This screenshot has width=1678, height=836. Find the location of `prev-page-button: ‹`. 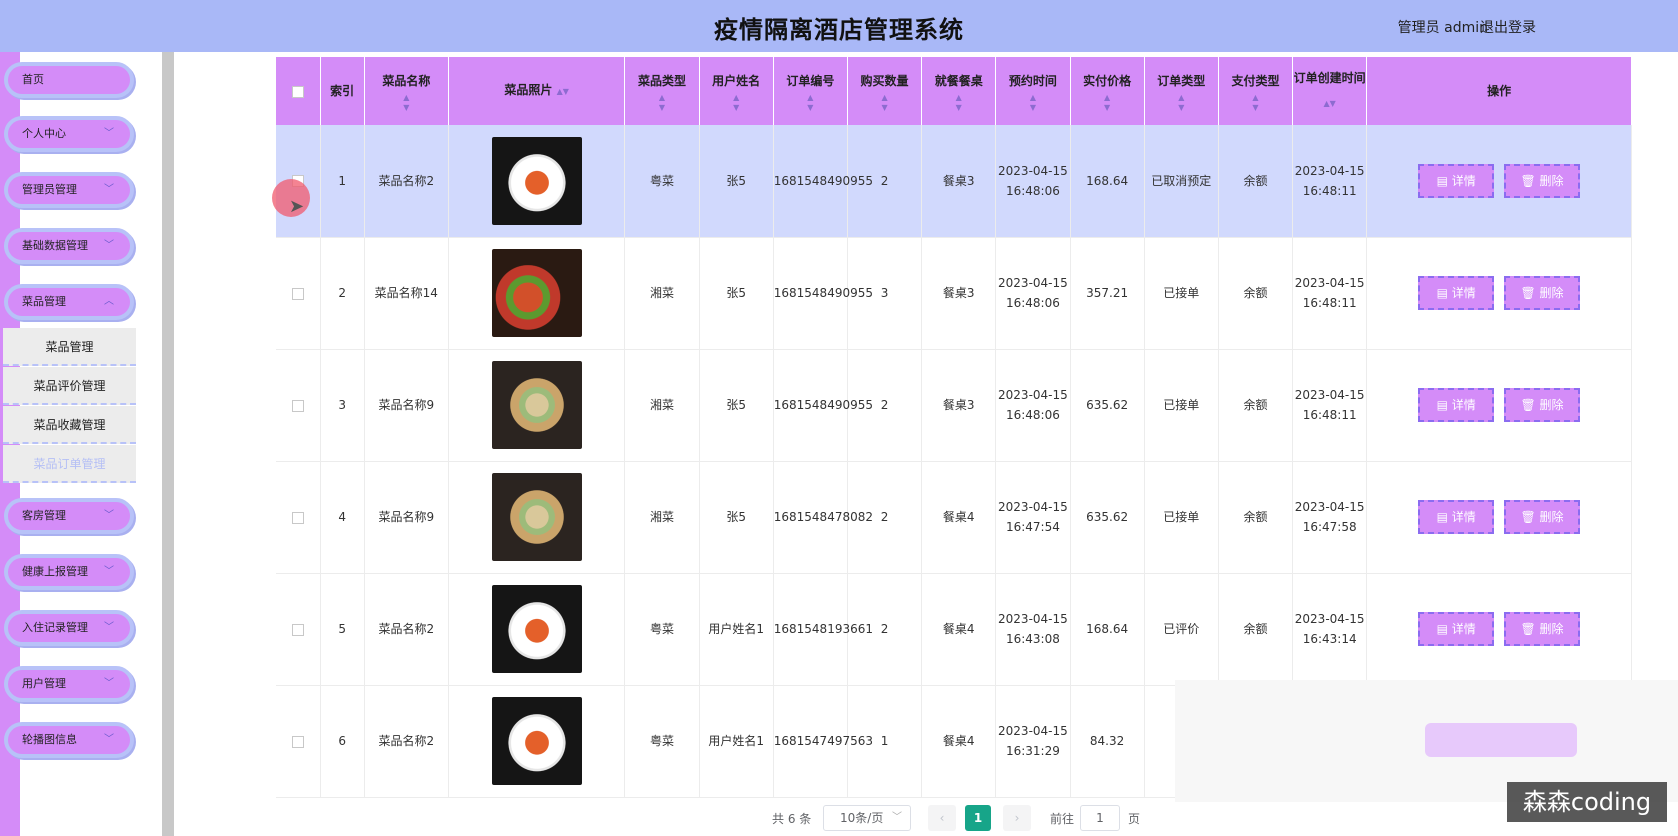

prev-page-button: ‹ is located at coordinates (942, 818).